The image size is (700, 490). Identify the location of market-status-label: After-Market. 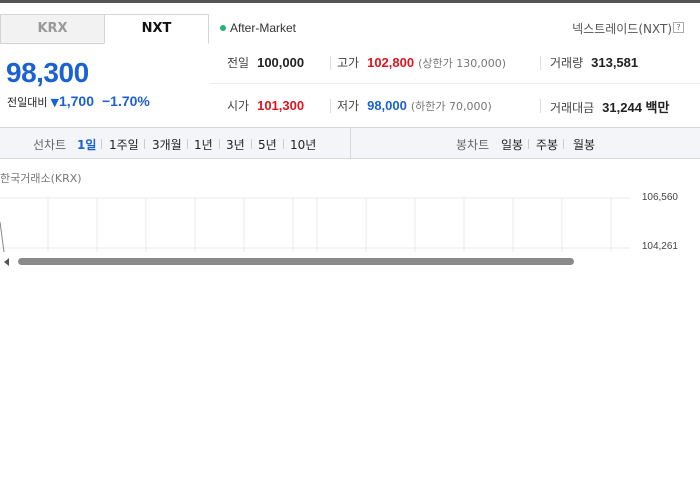
(263, 28).